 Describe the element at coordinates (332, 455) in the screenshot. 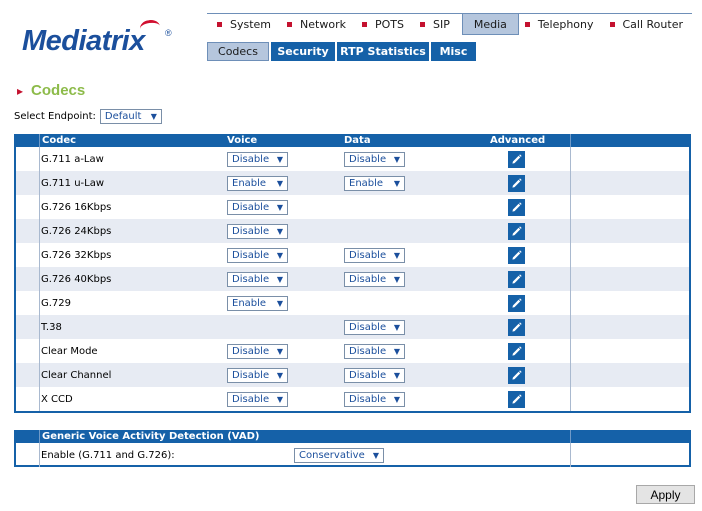

I see `vad-select-value: Conservative` at that location.